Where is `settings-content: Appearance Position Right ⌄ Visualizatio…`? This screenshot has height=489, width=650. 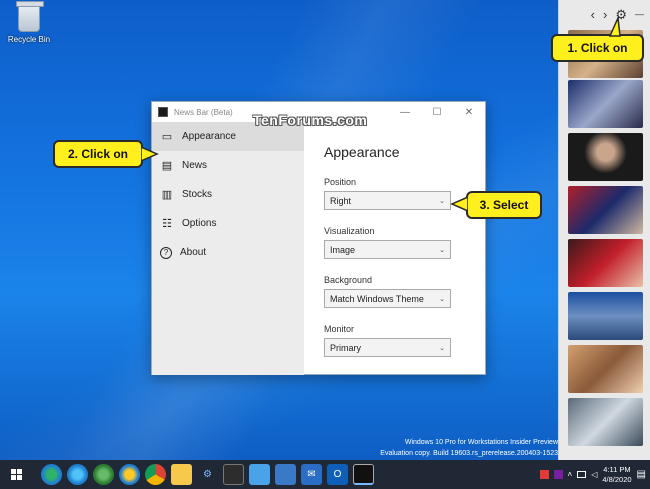
settings-content: Appearance Position Right ⌄ Visualizatio… is located at coordinates (404, 247).